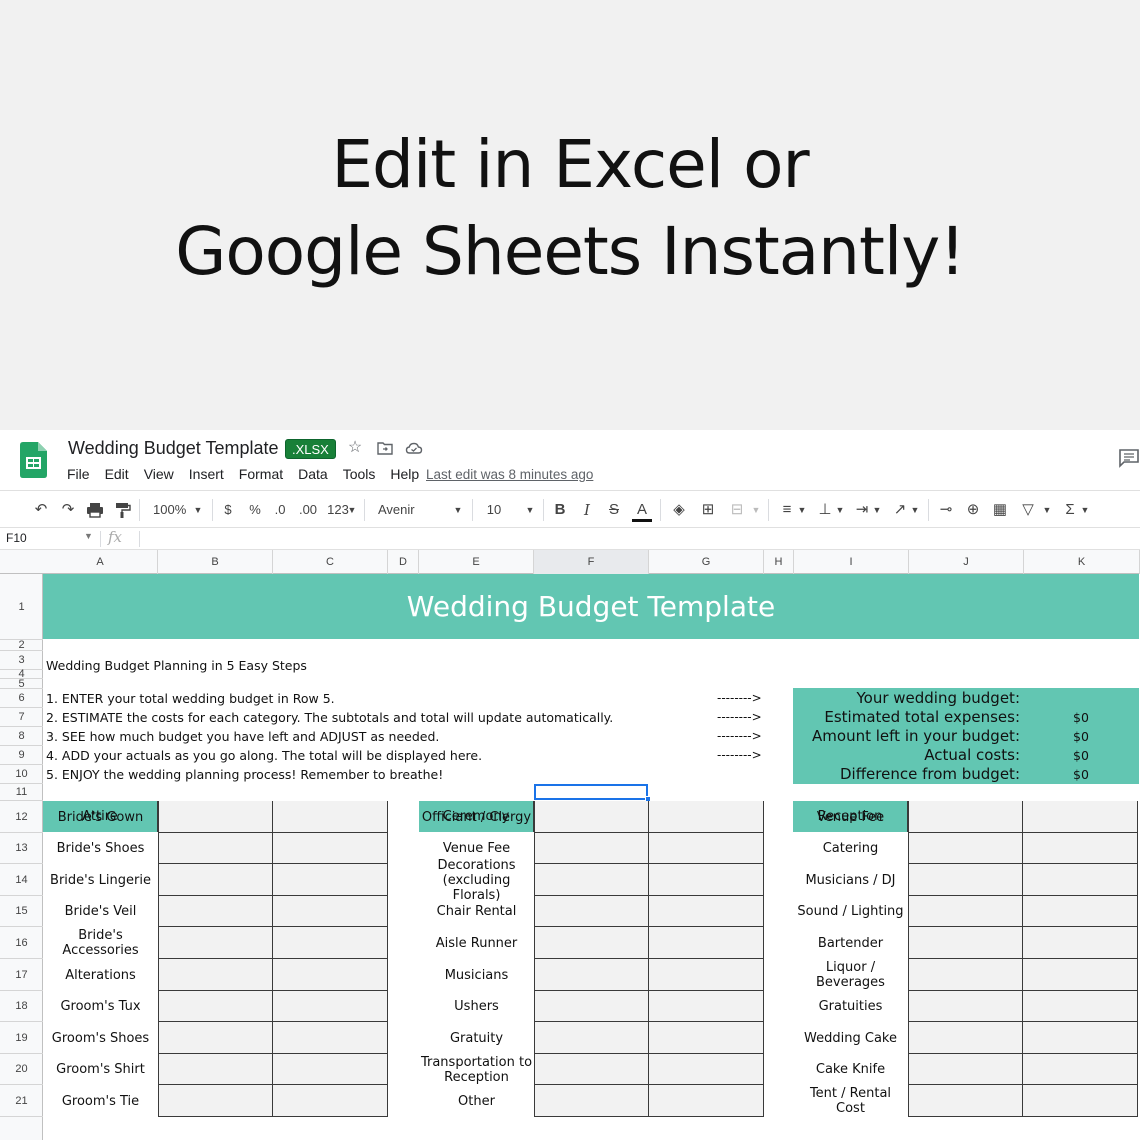  I want to click on menu-help: Help, so click(404, 474).